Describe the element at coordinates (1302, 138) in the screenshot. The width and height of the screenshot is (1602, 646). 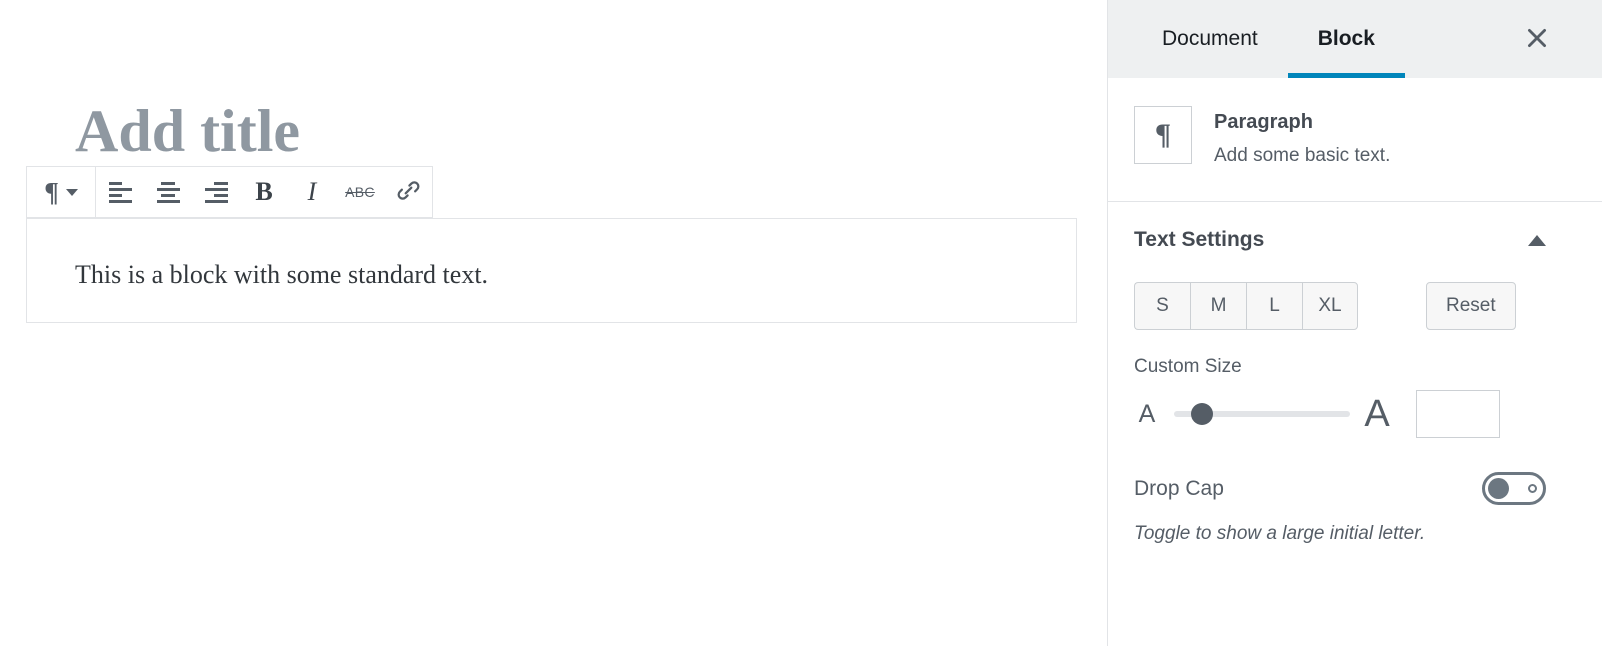
I see `block-card-text: Paragraph Add some basic text.` at that location.